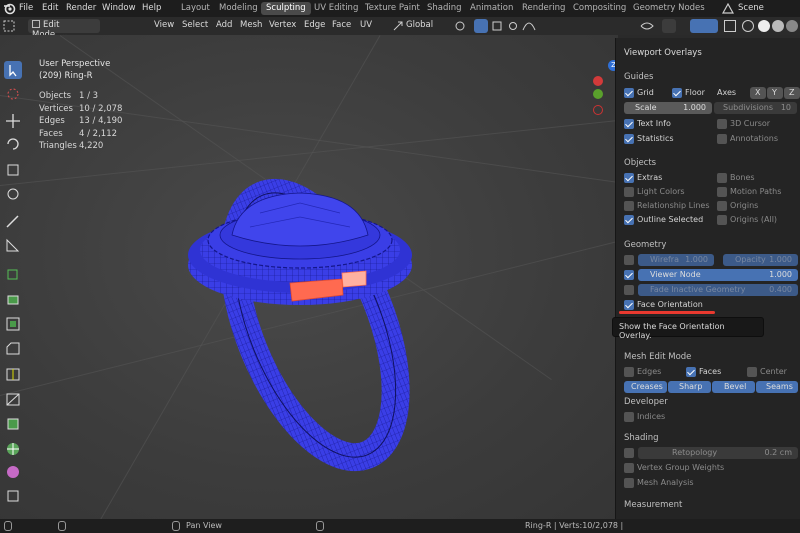 Image resolution: width=800 pixels, height=533 pixels. Describe the element at coordinates (13, 94) in the screenshot. I see `cursor-tool-icon` at that location.